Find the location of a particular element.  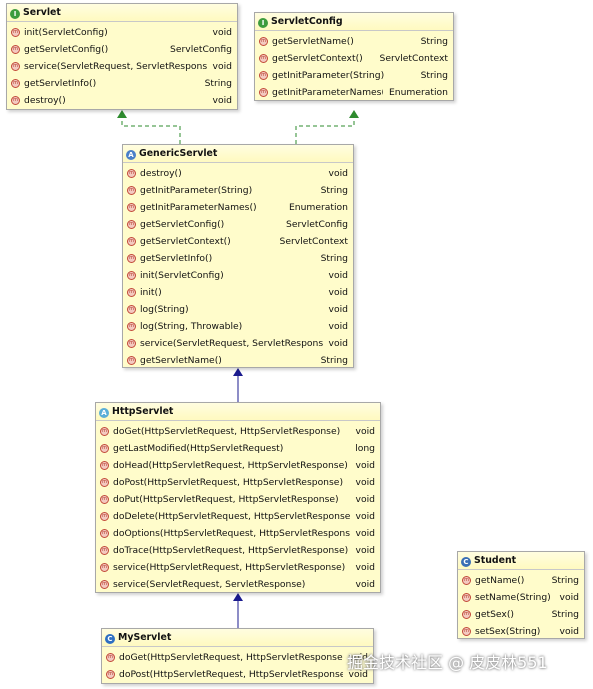

interface-icon: I is located at coordinates (263, 23).